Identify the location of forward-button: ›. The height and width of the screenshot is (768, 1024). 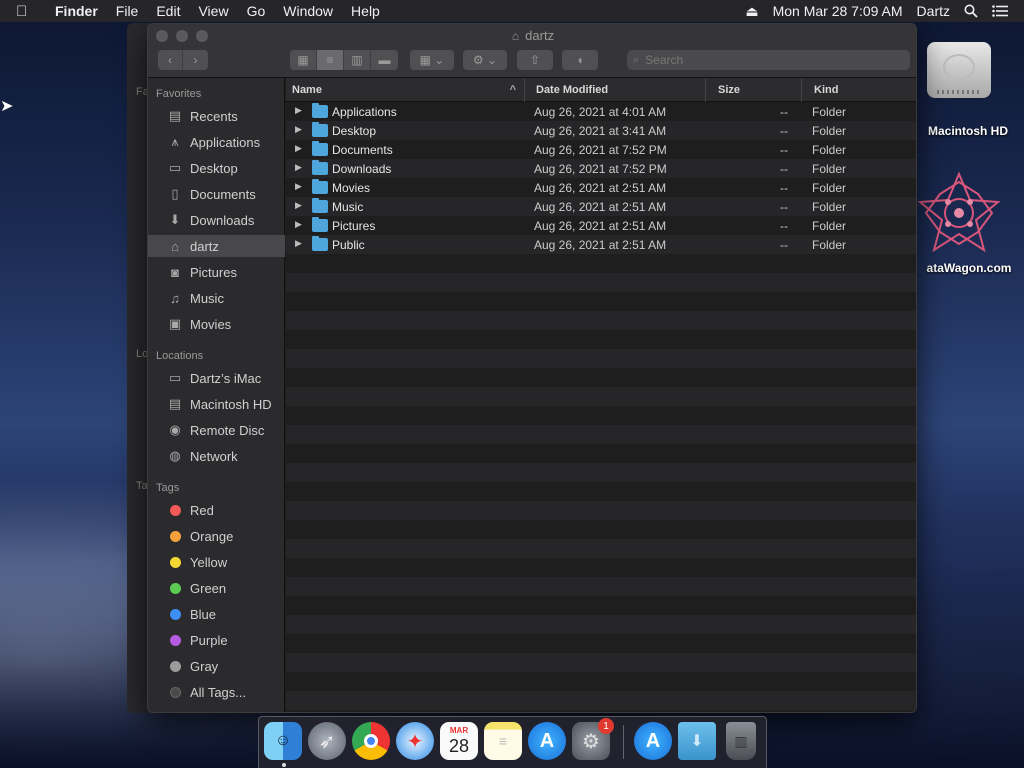
(195, 60).